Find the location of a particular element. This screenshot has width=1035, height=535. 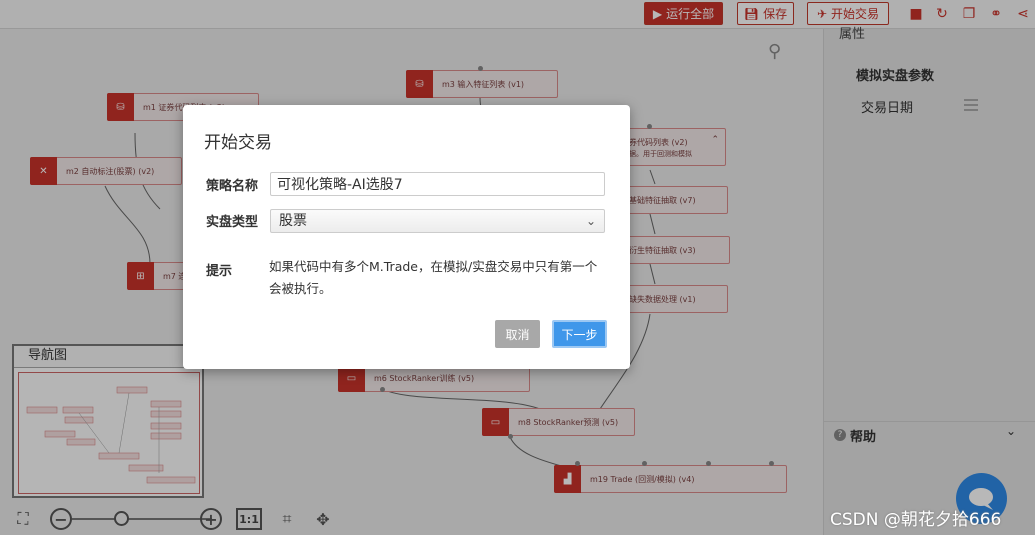

watermark: CSDN @朝花夕拾666 is located at coordinates (916, 520).